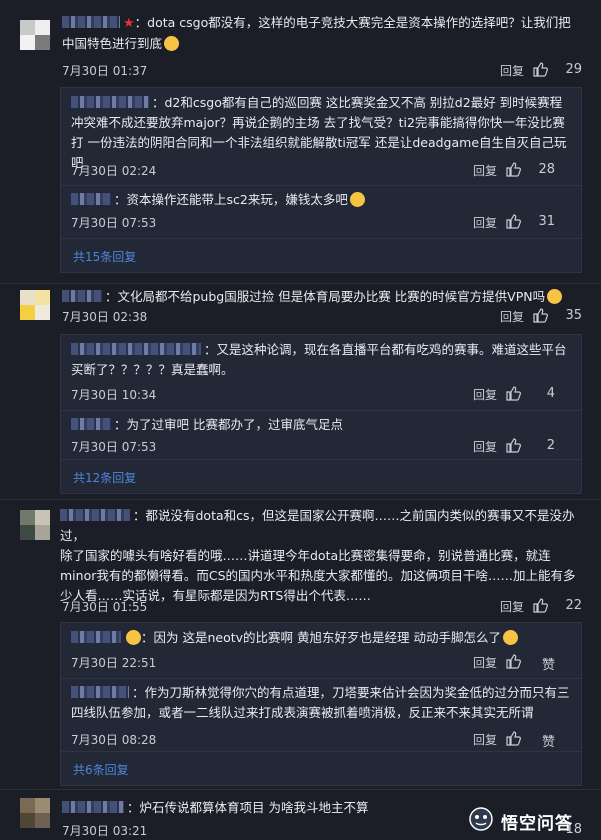  Describe the element at coordinates (322, 71) in the screenshot. I see `comment-meta: 7月30日 01:37 回复 29` at that location.